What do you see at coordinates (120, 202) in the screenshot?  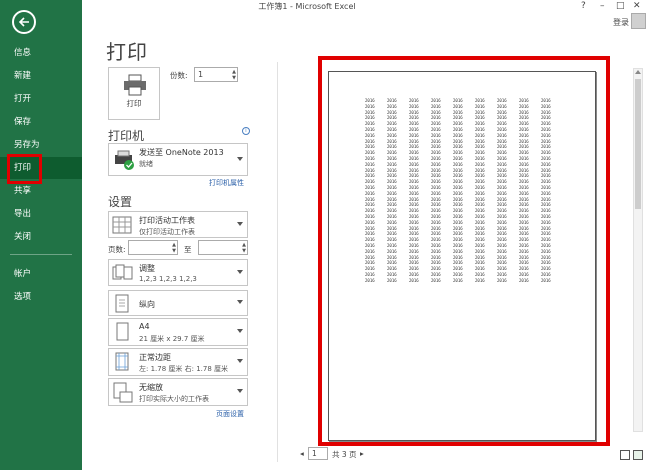 I see `settings-section-title: 设置` at bounding box center [120, 202].